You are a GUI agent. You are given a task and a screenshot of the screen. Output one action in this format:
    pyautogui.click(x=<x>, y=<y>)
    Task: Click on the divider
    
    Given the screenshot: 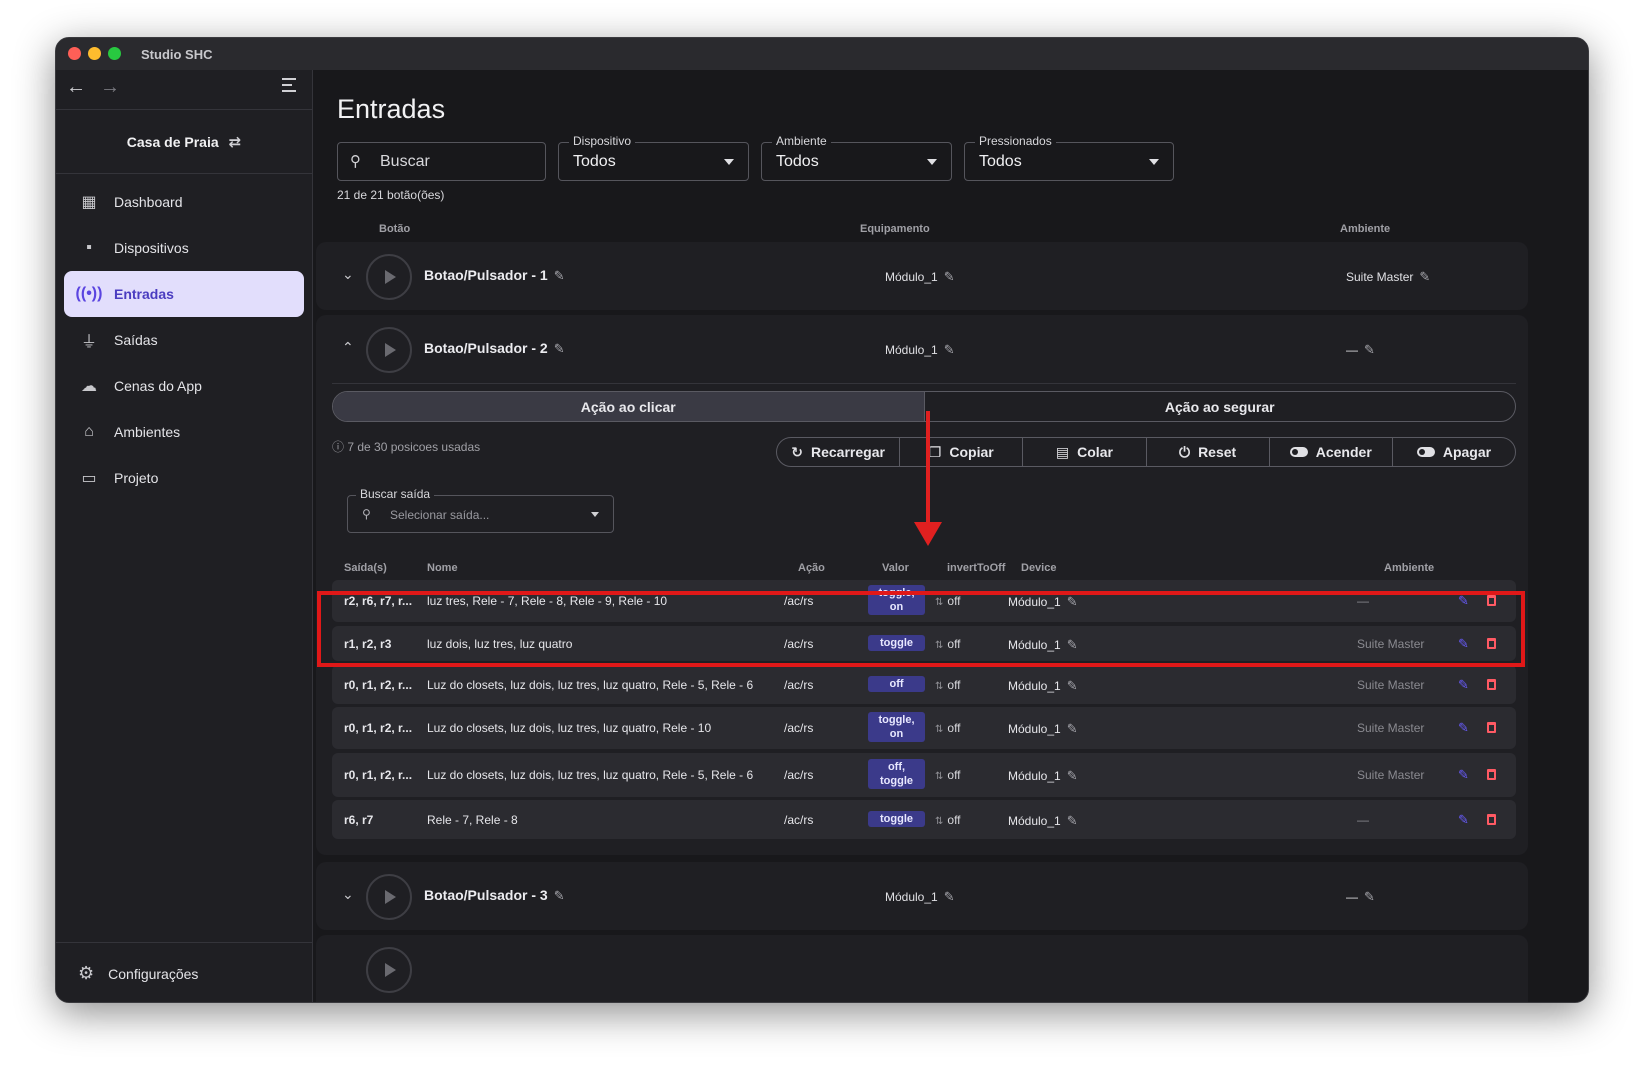 What is the action you would take?
    pyautogui.click(x=924, y=383)
    